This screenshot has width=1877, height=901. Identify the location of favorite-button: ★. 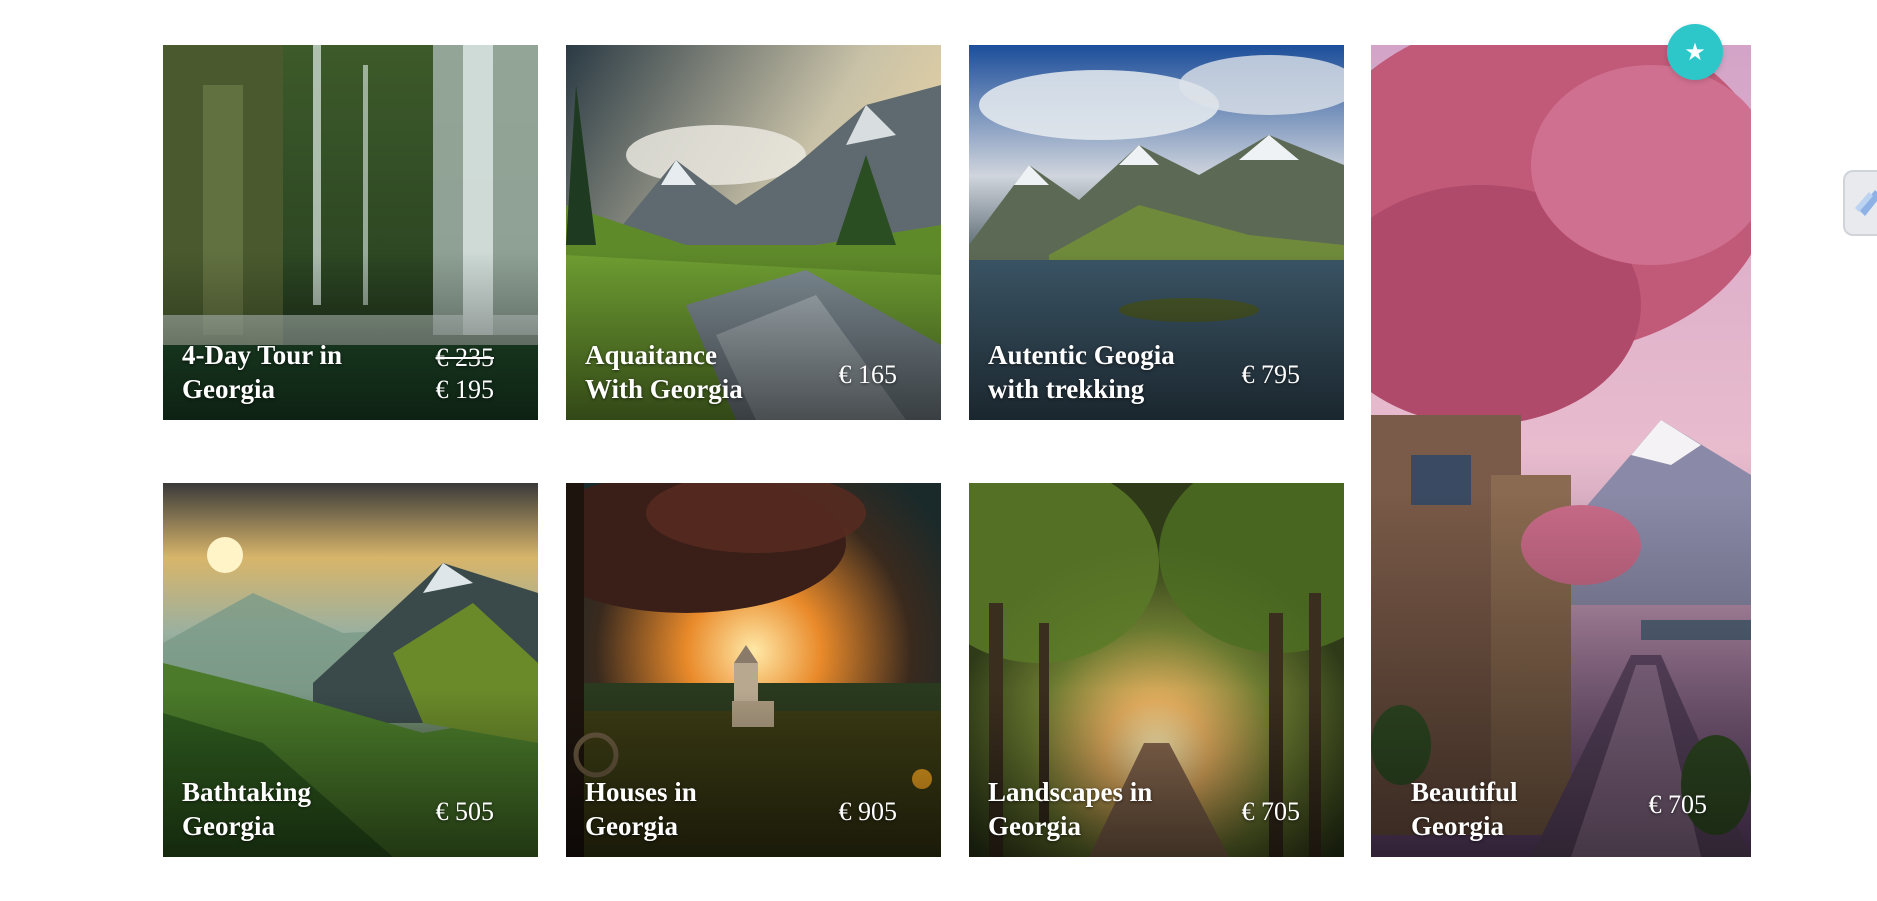
(1695, 52).